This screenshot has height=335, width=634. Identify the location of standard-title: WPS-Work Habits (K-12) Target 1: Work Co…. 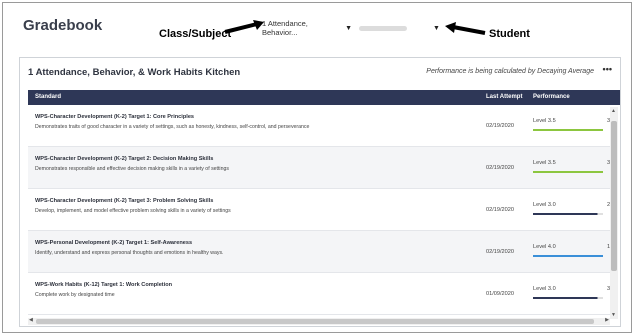
(104, 285).